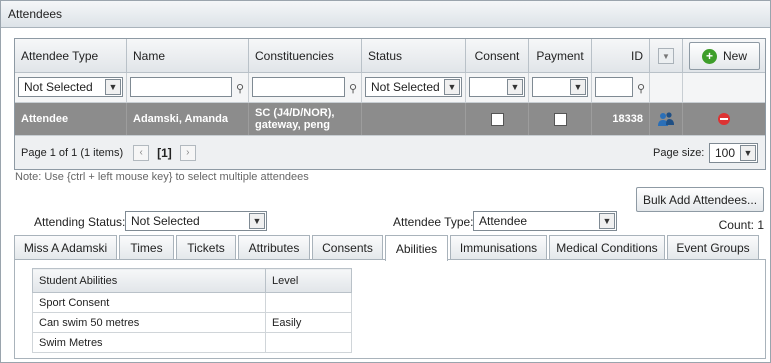 This screenshot has width=771, height=363. What do you see at coordinates (497, 55) in the screenshot?
I see `col-consent: Consent` at bounding box center [497, 55].